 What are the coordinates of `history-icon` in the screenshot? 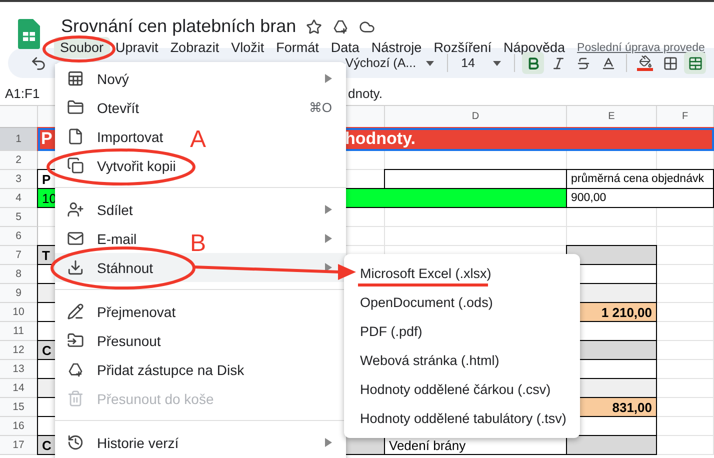 It's located at (75, 442).